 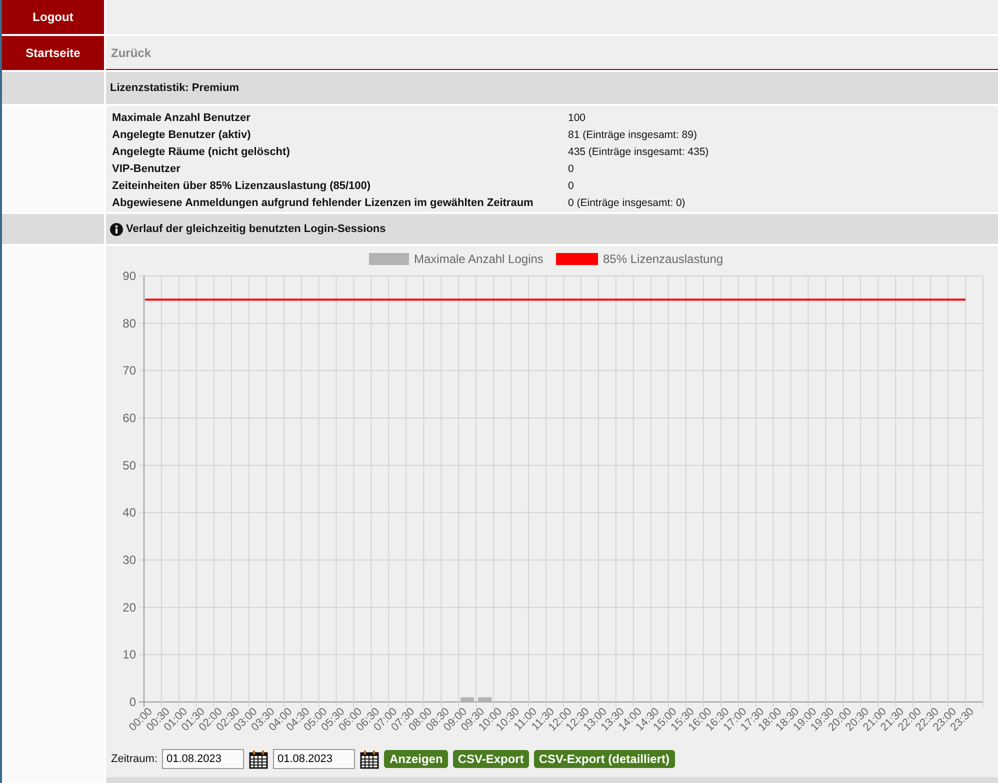 What do you see at coordinates (129, 607) in the screenshot?
I see `tick-label: 20` at bounding box center [129, 607].